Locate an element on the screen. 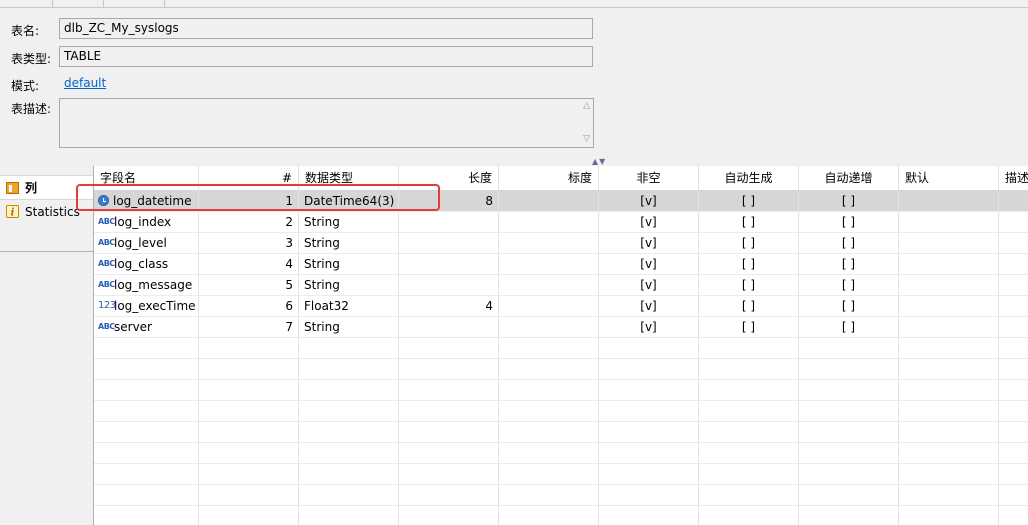 The width and height of the screenshot is (1028, 525). table-row: ABCserver 7 String [v][ ][ ] is located at coordinates (561, 327).